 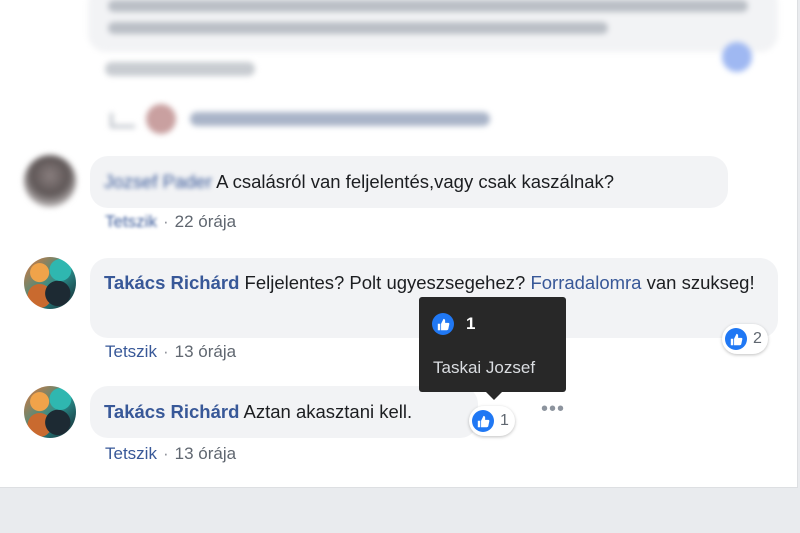 What do you see at coordinates (737, 57) in the screenshot?
I see `previous-like-icon` at bounding box center [737, 57].